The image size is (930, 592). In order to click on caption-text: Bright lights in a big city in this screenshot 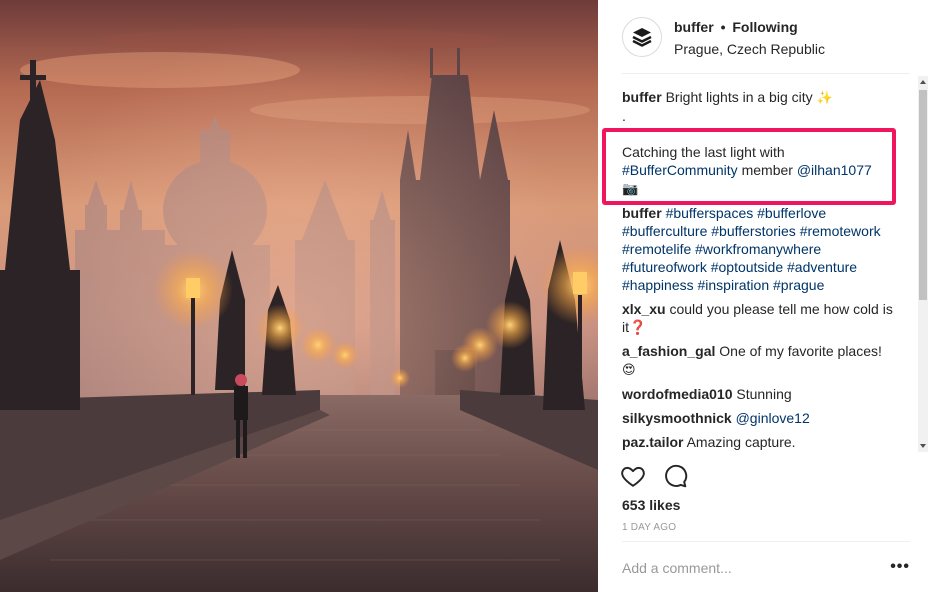, I will do `click(739, 97)`.